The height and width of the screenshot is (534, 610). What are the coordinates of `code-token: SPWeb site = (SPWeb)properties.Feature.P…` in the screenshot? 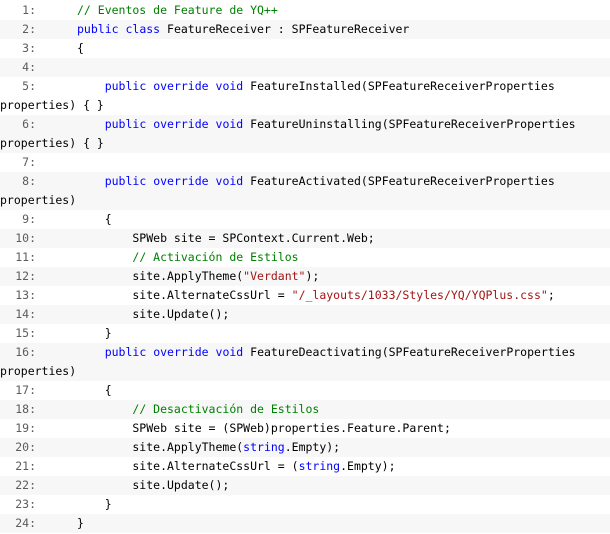 It's located at (264, 428).